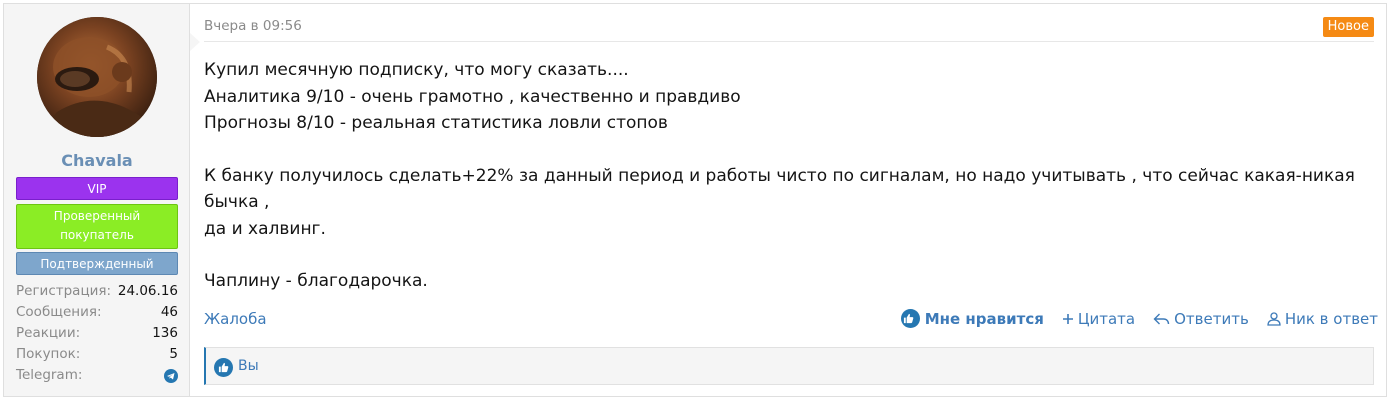 The width and height of the screenshot is (1390, 400). Describe the element at coordinates (97, 216) in the screenshot. I see `badge-verified-buyer-line1: Проверенный` at that location.